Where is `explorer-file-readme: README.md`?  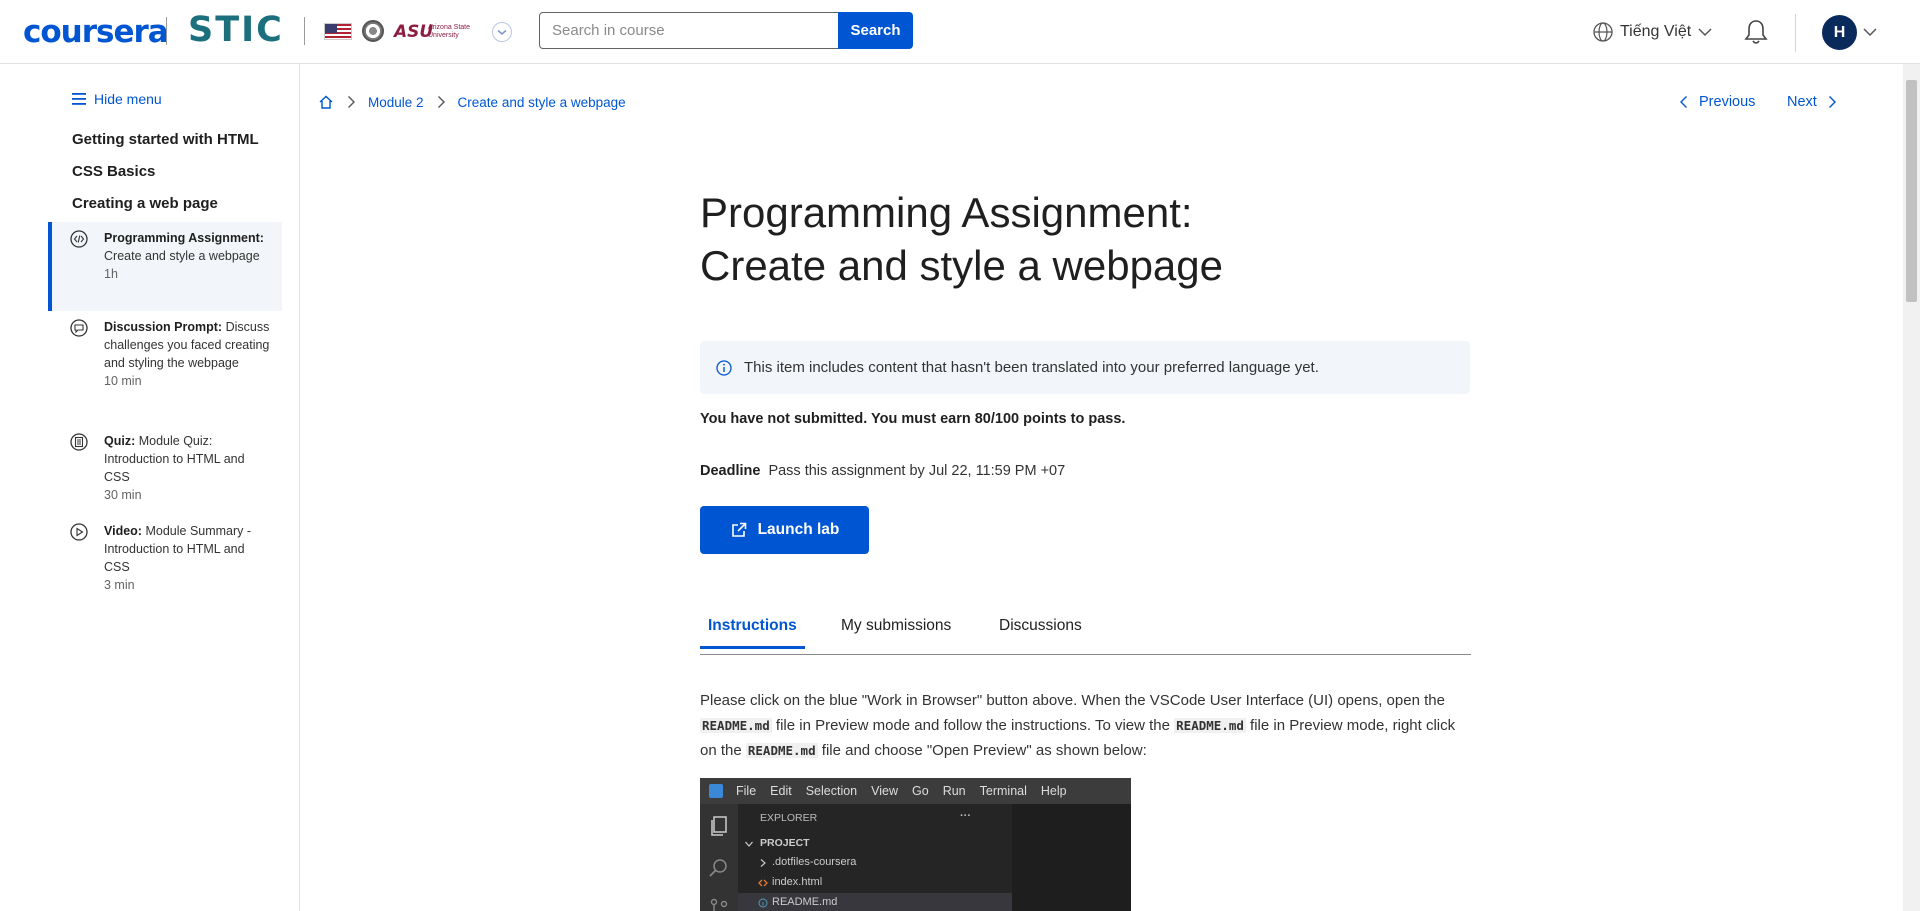
explorer-file-readme: README.md is located at coordinates (875, 902).